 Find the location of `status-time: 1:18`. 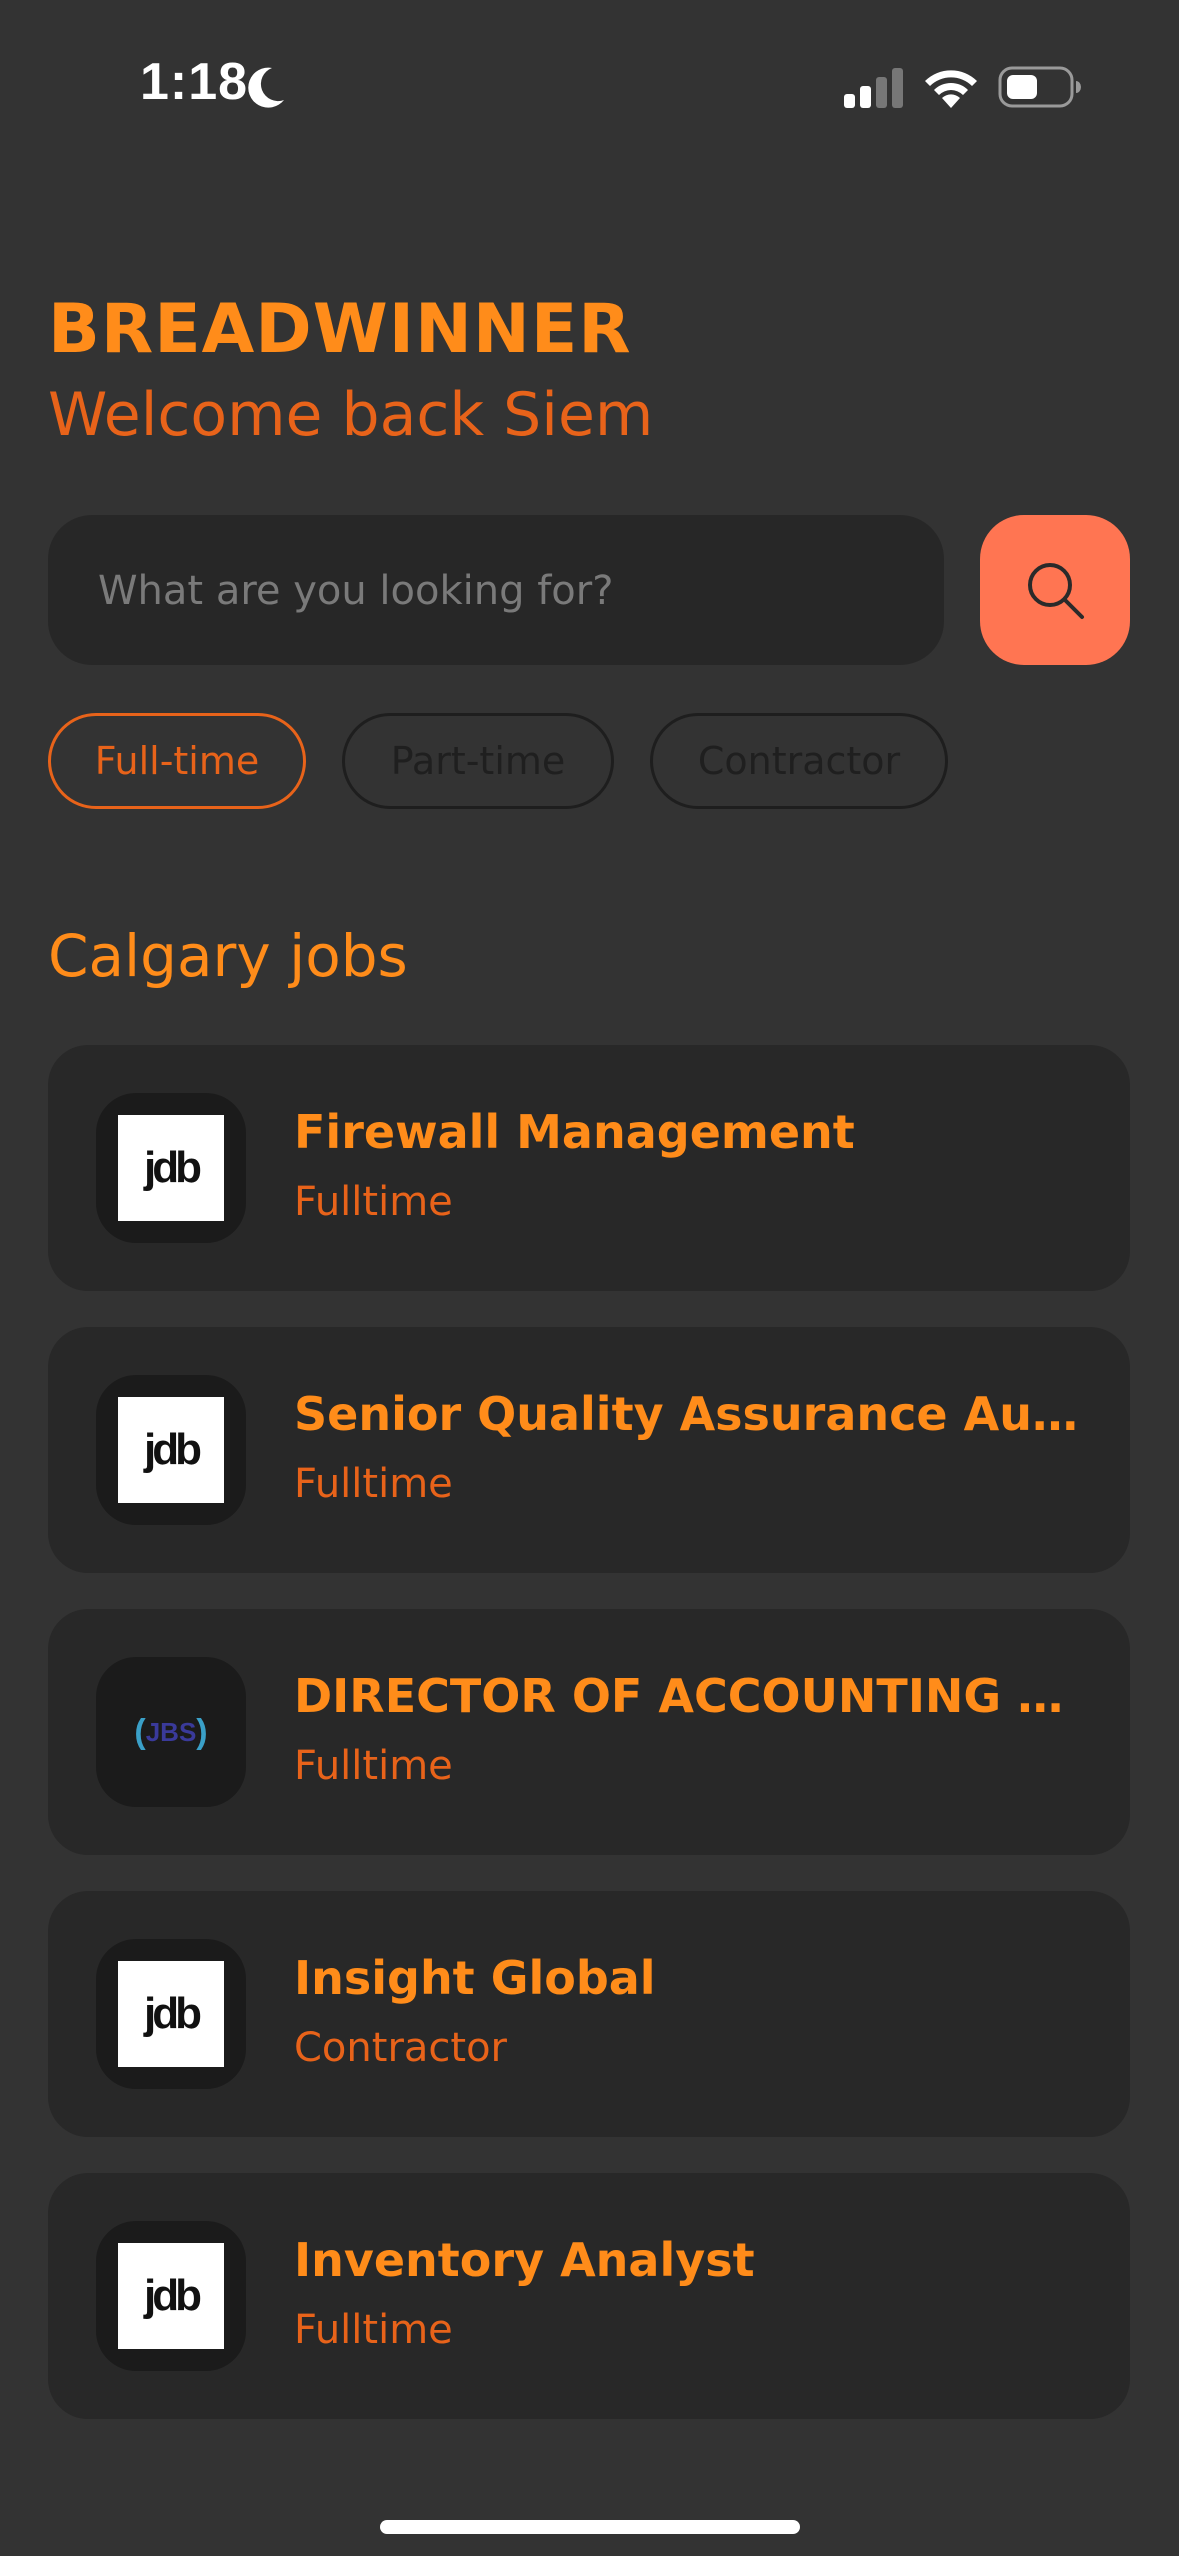

status-time: 1:18 is located at coordinates (194, 82).